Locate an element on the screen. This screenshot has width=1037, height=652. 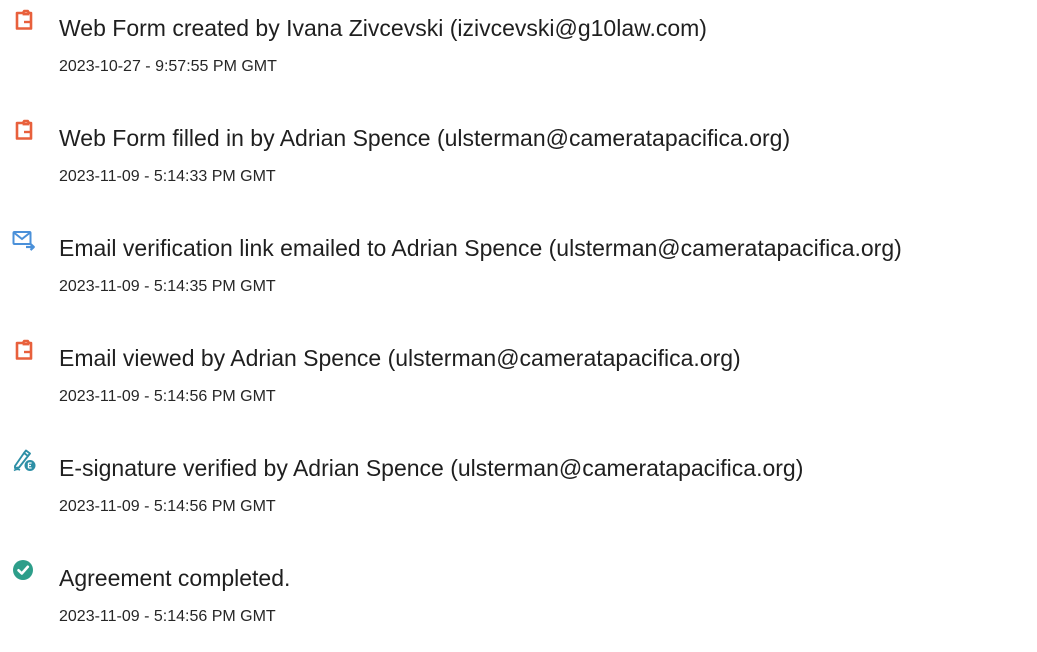
e-signature-icon is located at coordinates (24, 460).